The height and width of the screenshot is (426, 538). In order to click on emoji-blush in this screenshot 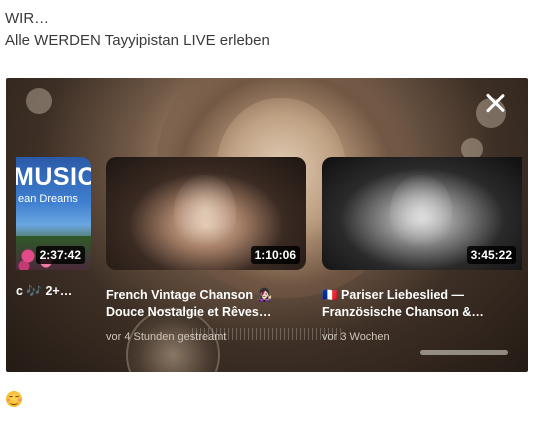, I will do `click(19, 400)`.